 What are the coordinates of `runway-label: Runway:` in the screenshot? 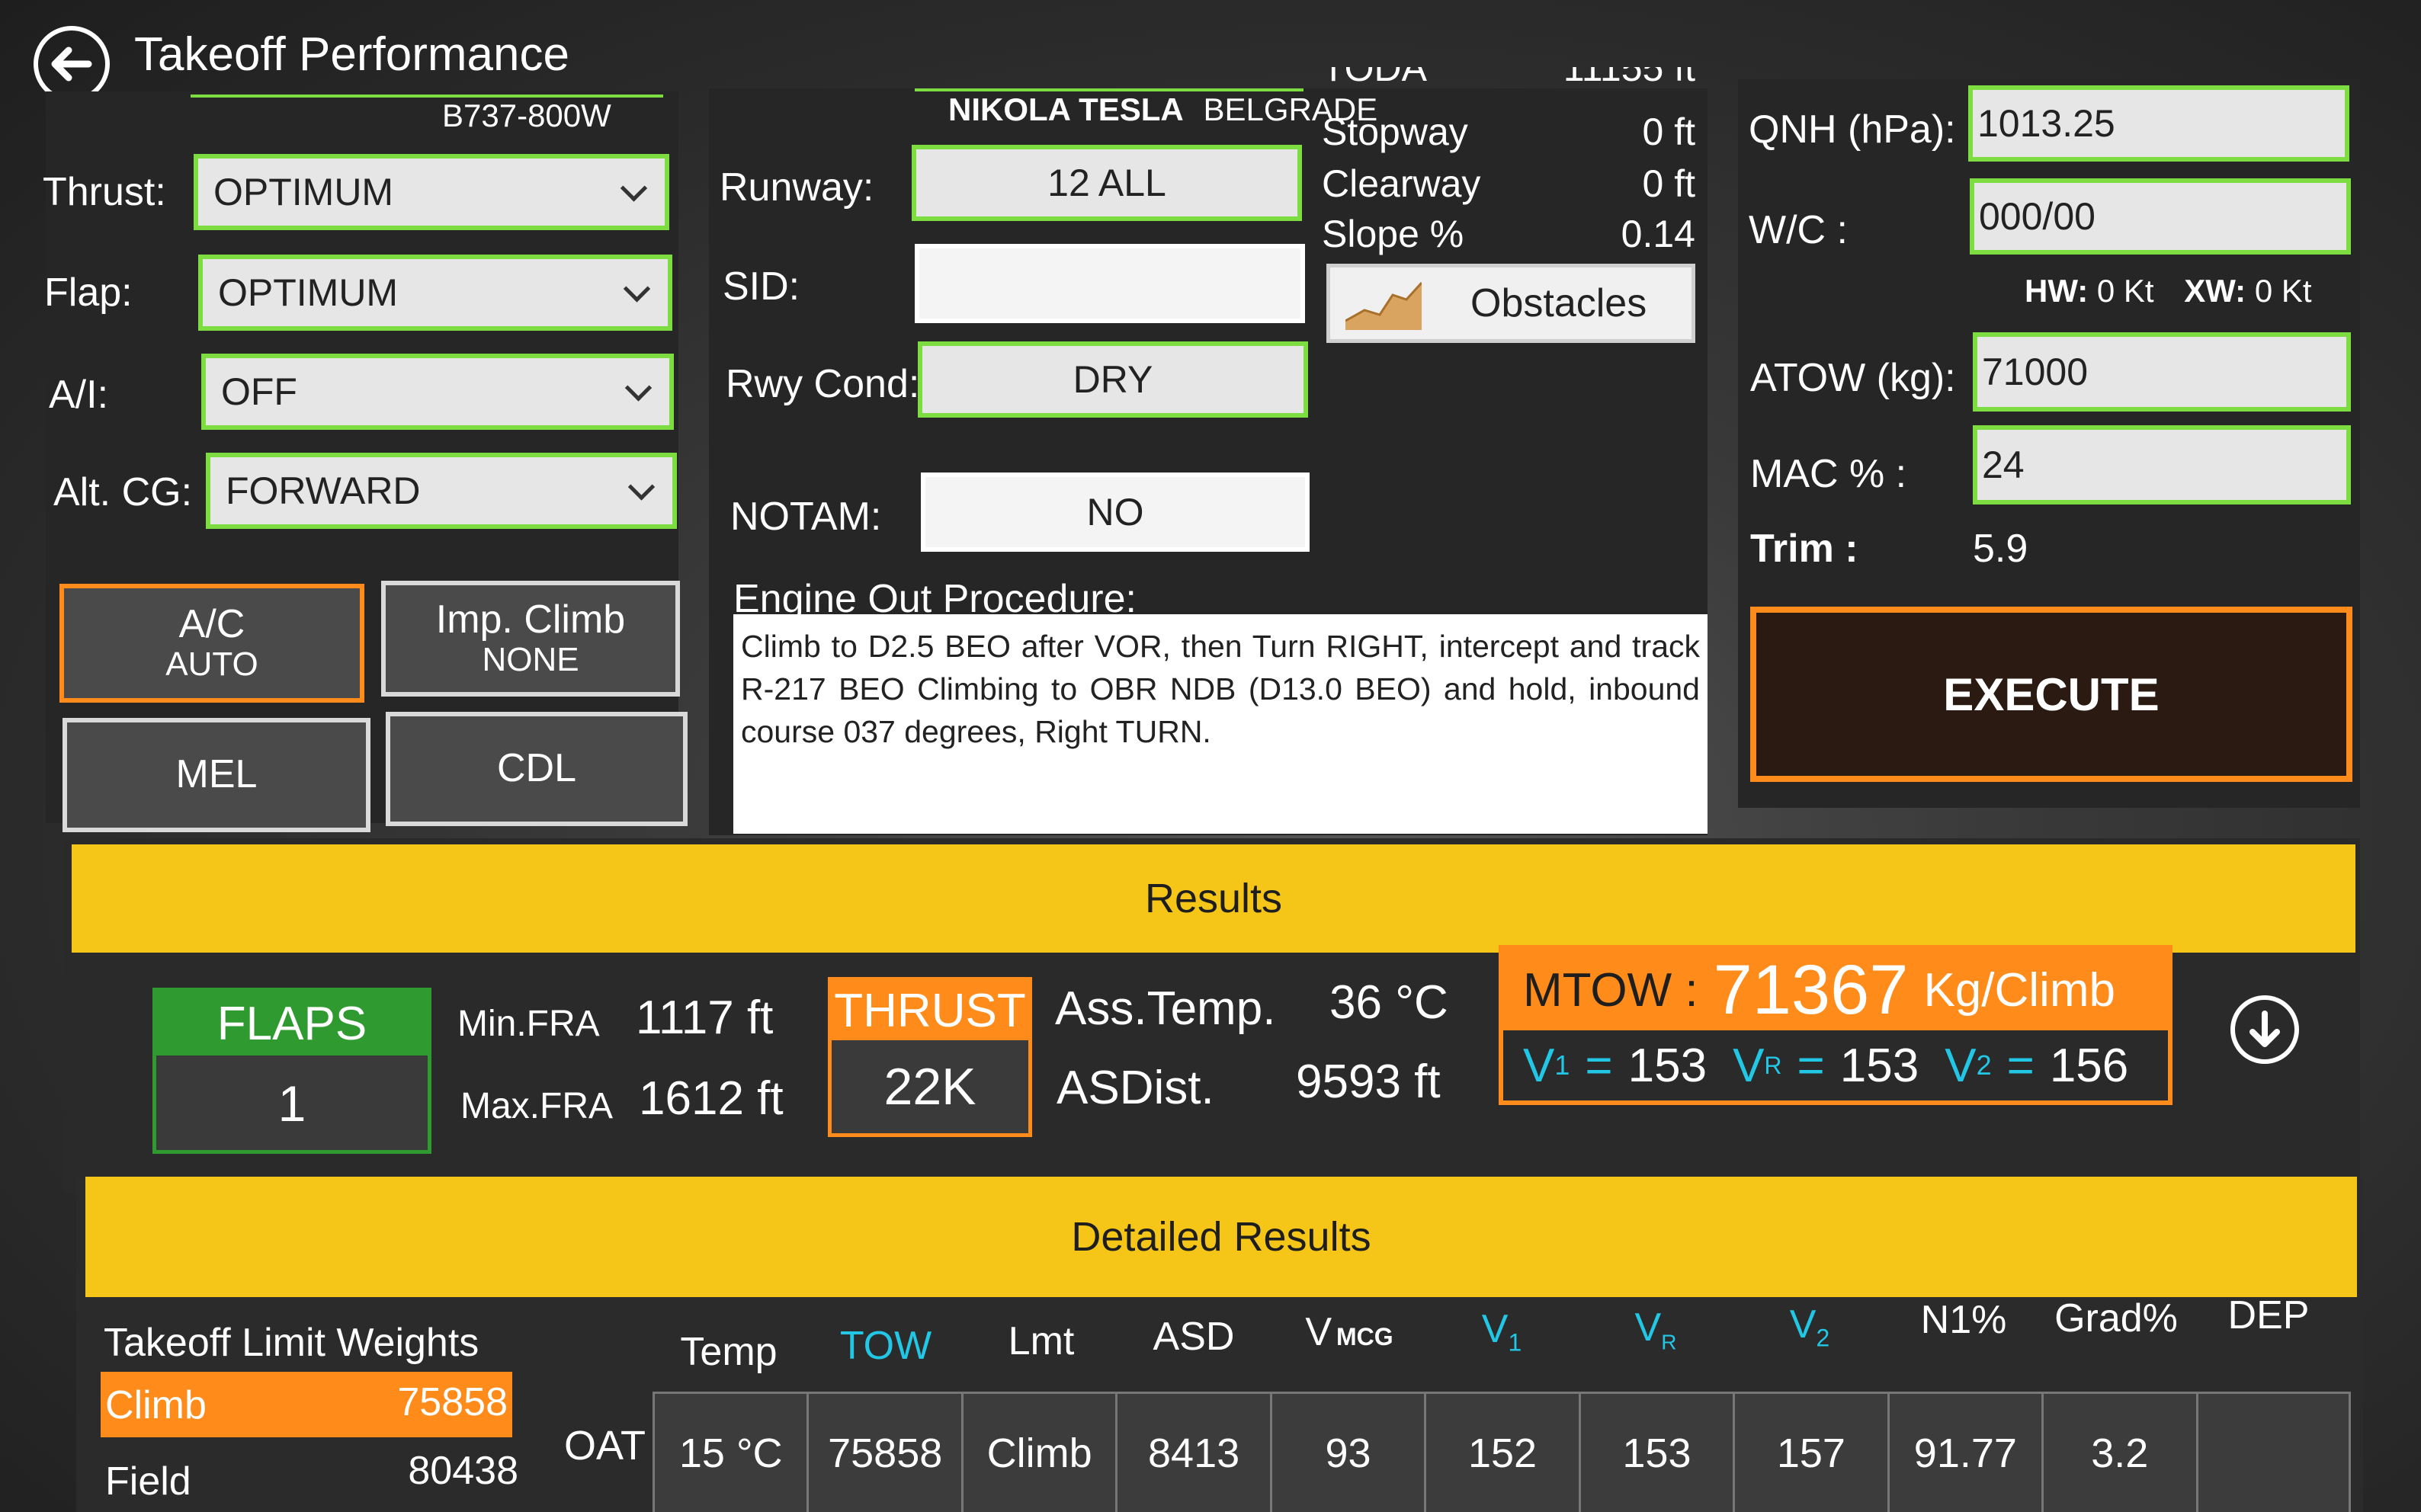 It's located at (797, 187).